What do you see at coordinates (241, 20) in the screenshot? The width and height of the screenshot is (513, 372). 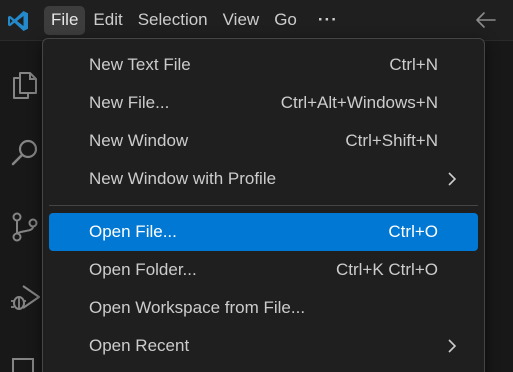 I see `menu-view: View` at bounding box center [241, 20].